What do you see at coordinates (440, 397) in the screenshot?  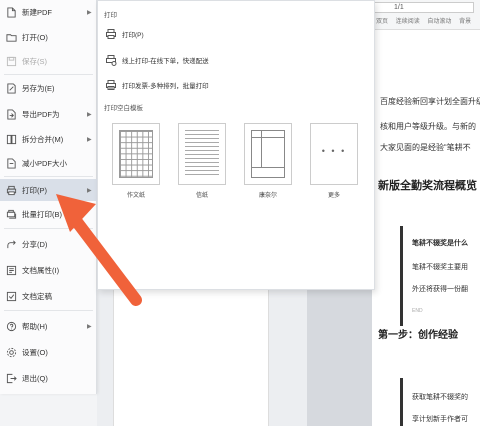 I see `doc-text-line: 获取笔耕不辍奖的` at bounding box center [440, 397].